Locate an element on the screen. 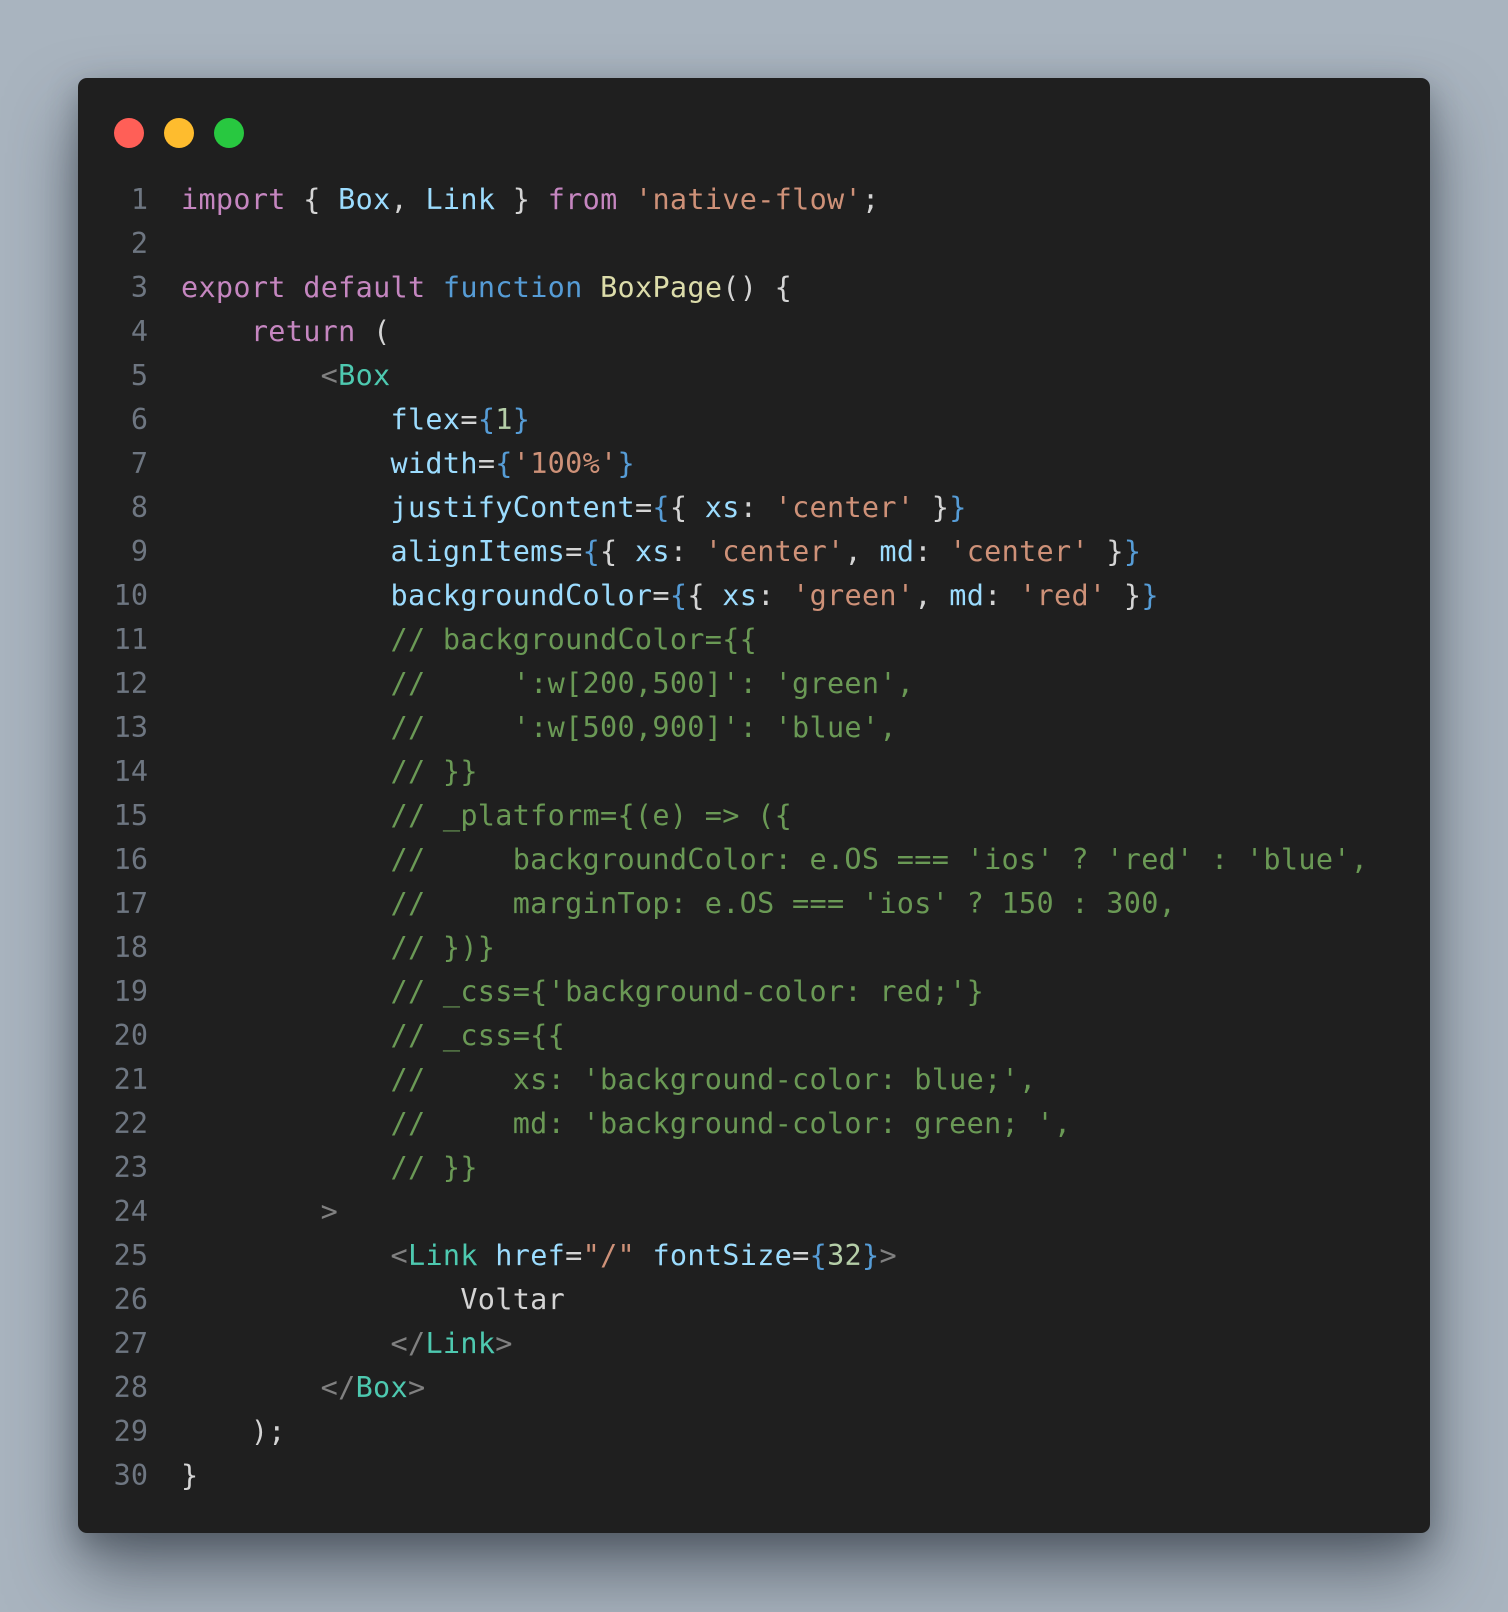  line-number: 25 is located at coordinates (130, 1255).